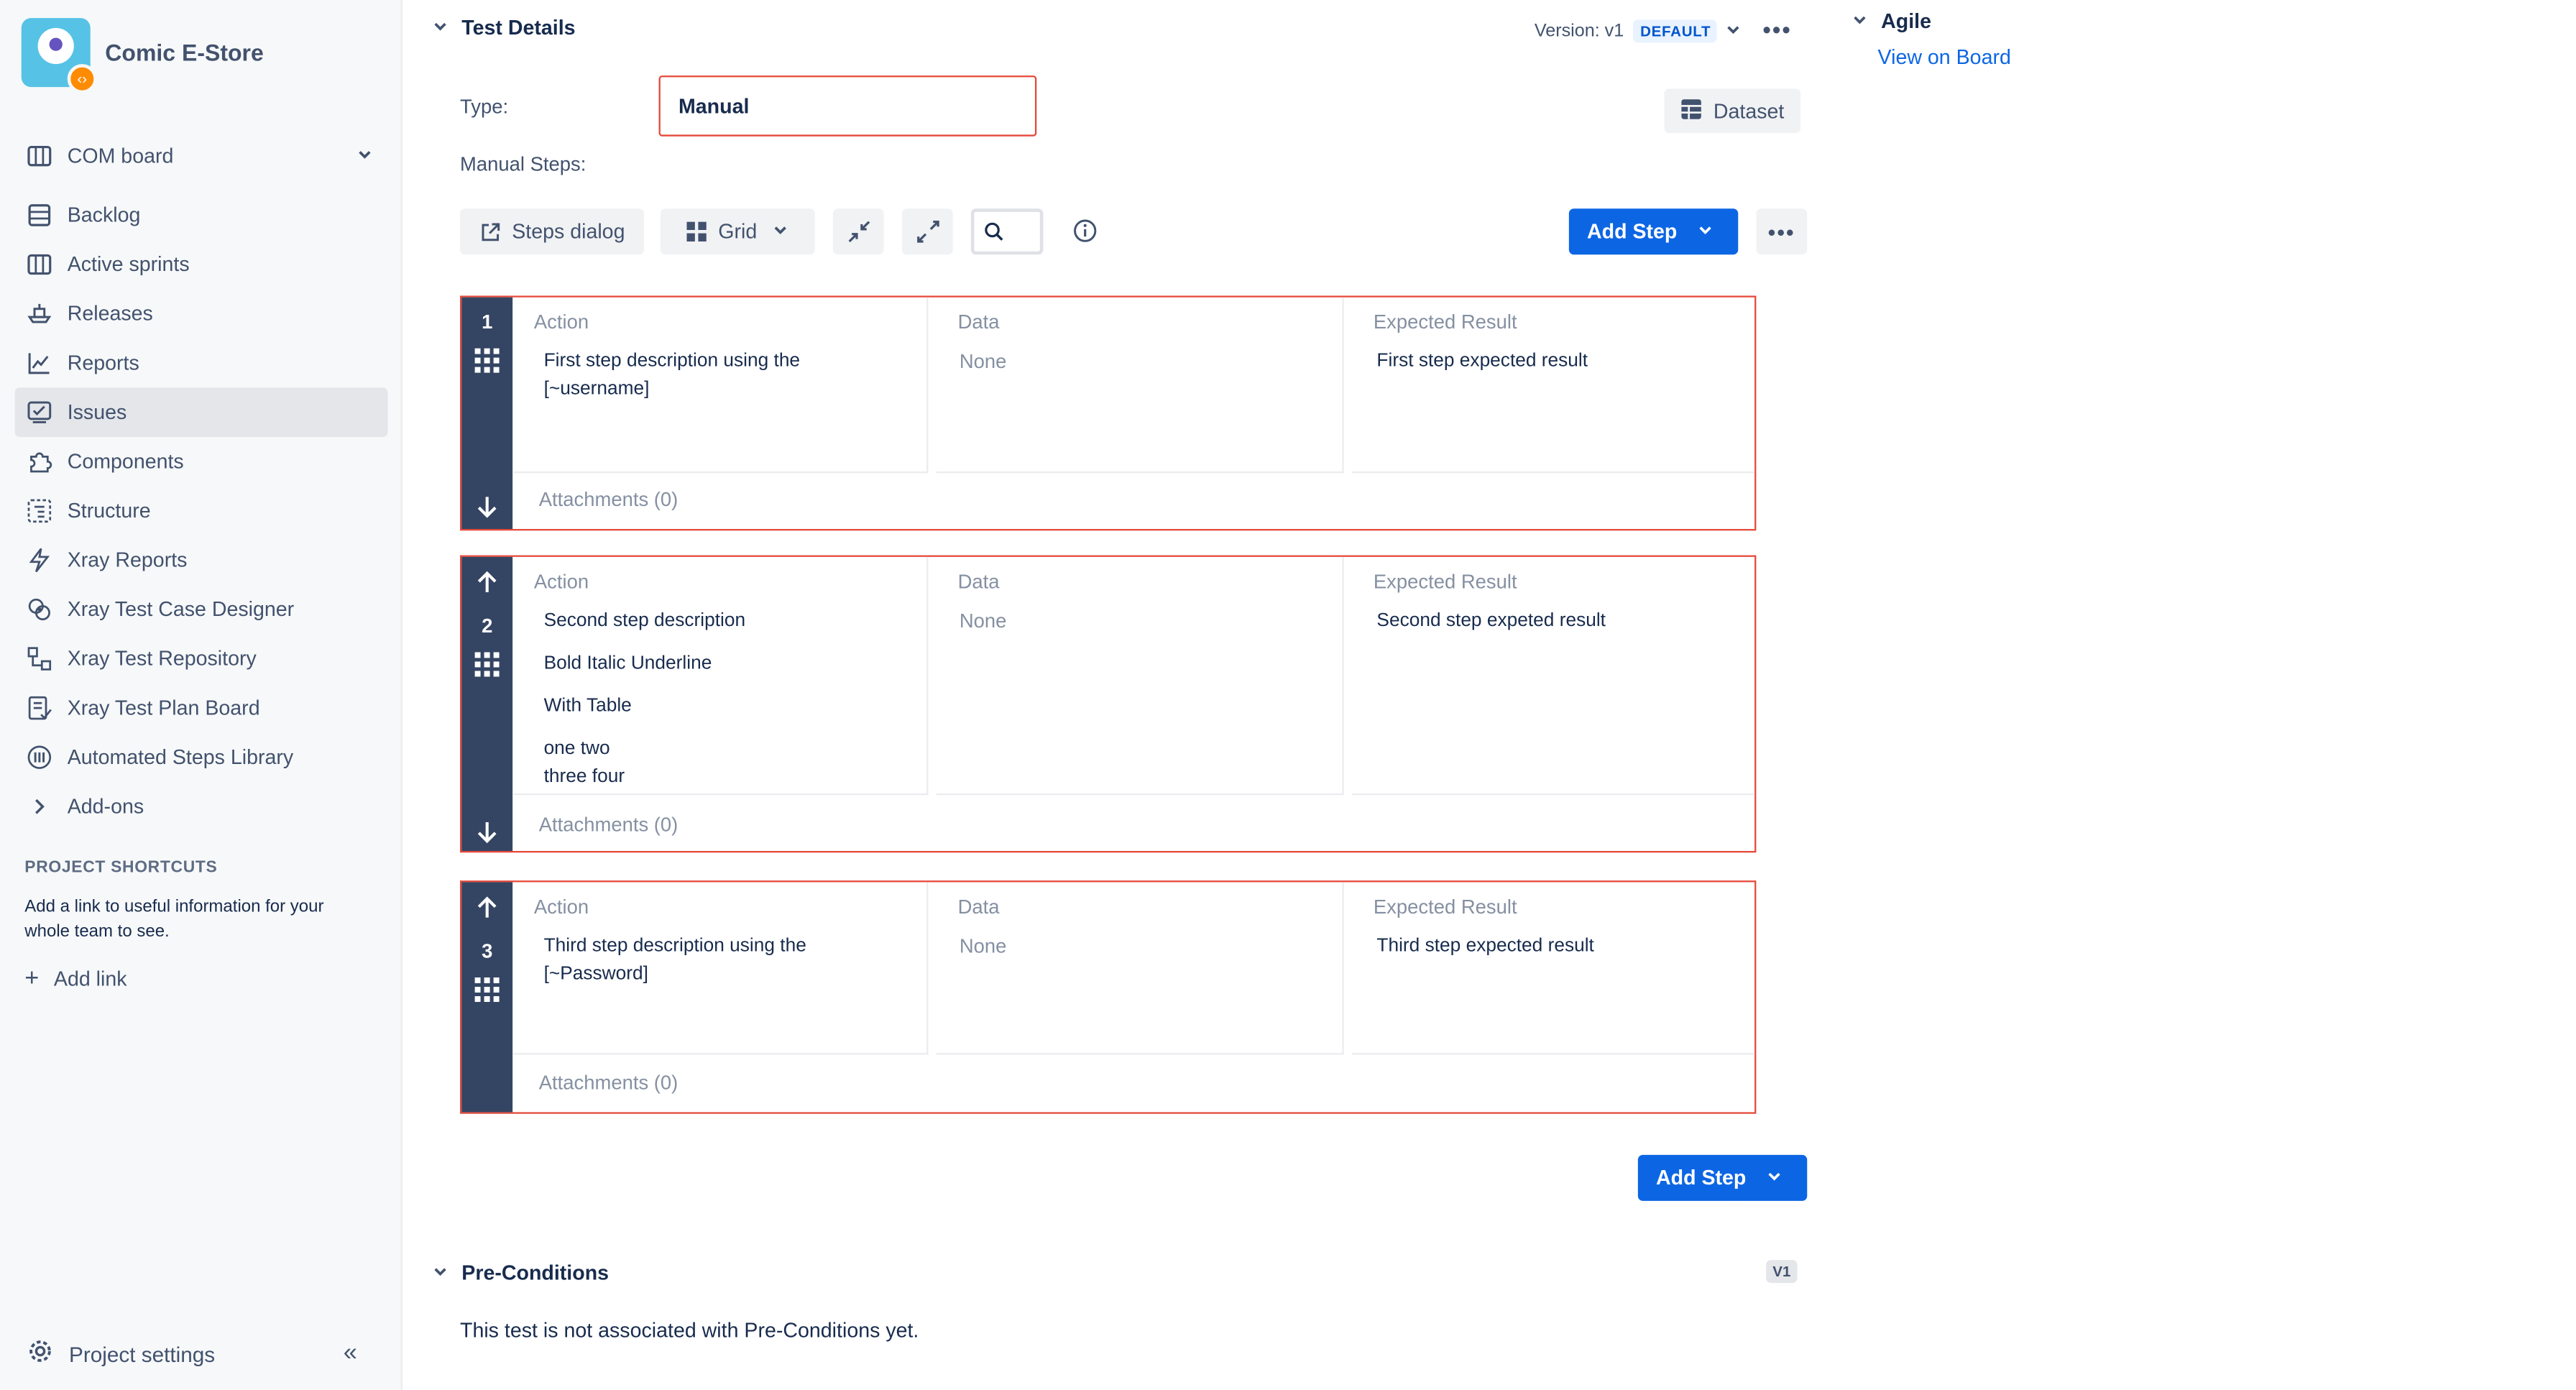 The height and width of the screenshot is (1390, 2576). What do you see at coordinates (32, 978) in the screenshot?
I see `plus-icon: +` at bounding box center [32, 978].